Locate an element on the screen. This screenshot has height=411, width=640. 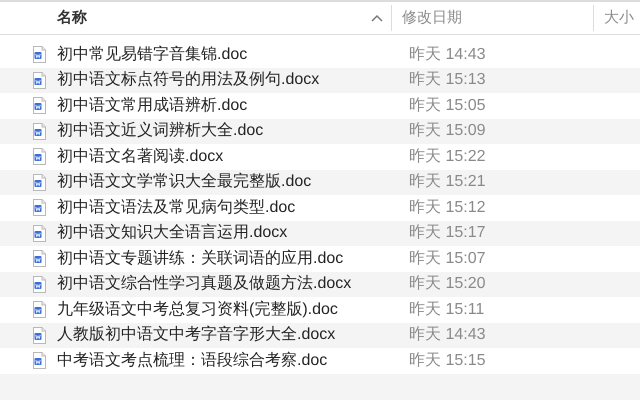
file-name: 初中语文综合性学习真题及做题方法.docx is located at coordinates (204, 284).